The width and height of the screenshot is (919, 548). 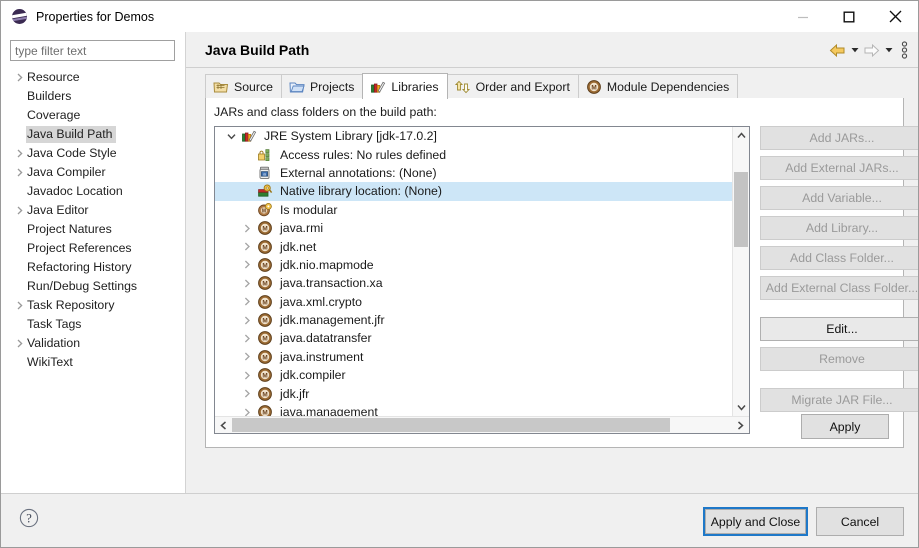 I want to click on sidebar-item-resource: Resource, so click(x=92, y=77).